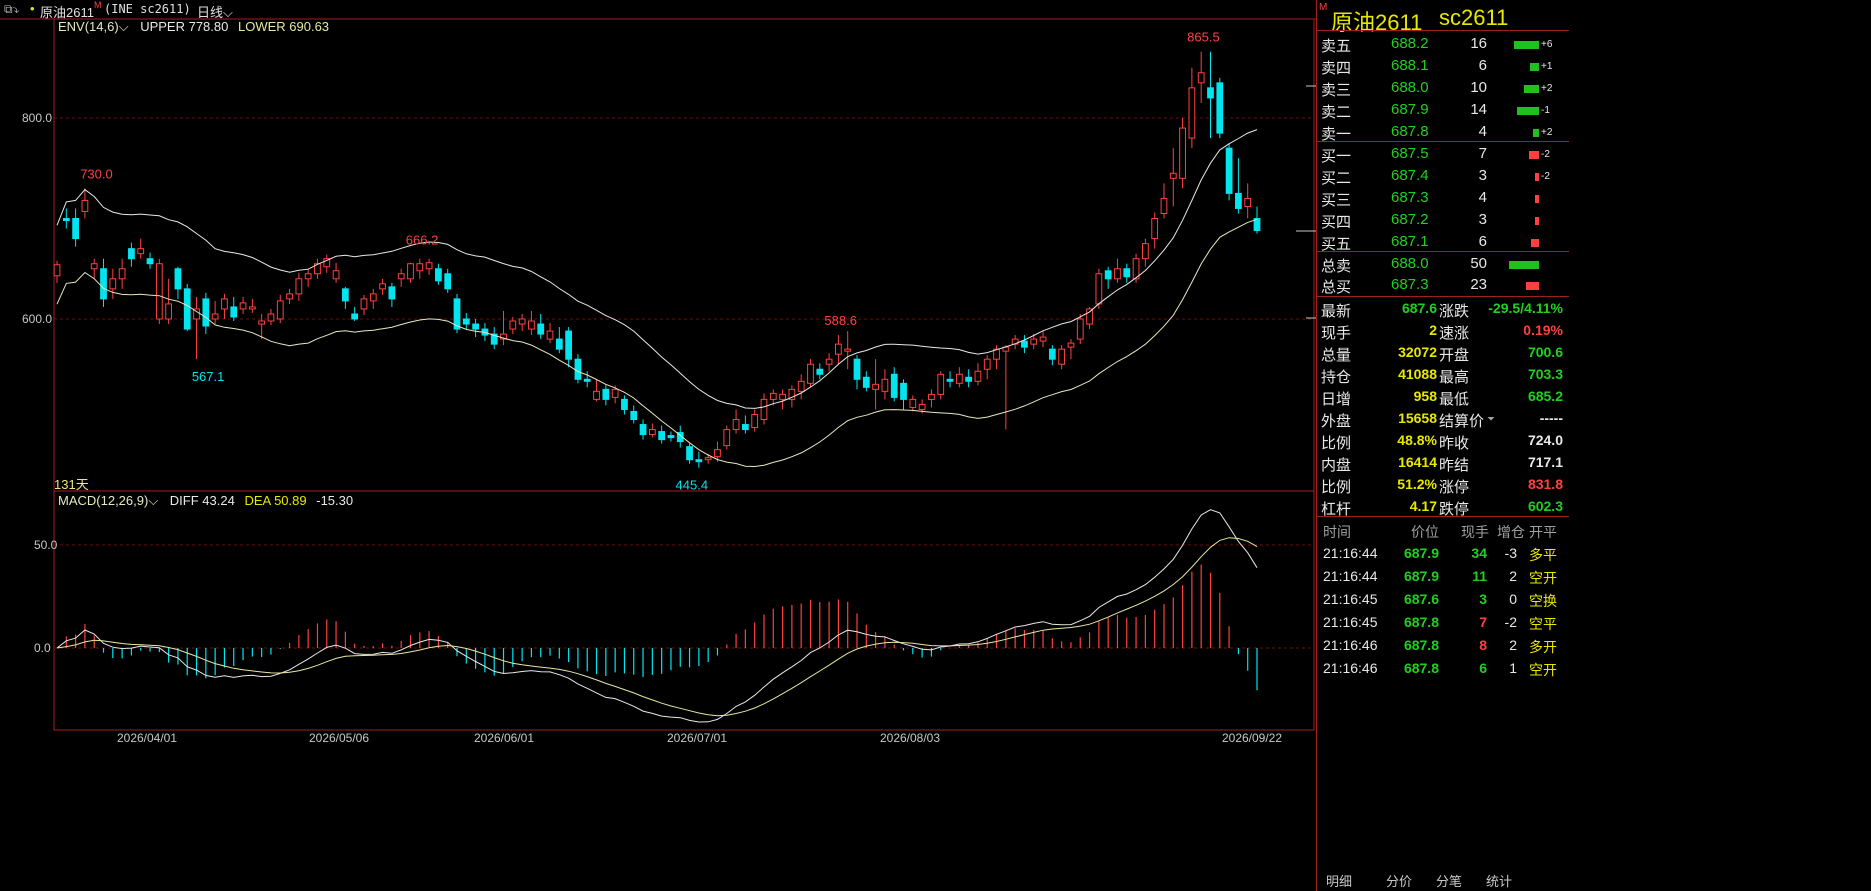 This screenshot has width=1871, height=891. What do you see at coordinates (1543, 601) in the screenshot?
I see `tick-type: 空换` at bounding box center [1543, 601].